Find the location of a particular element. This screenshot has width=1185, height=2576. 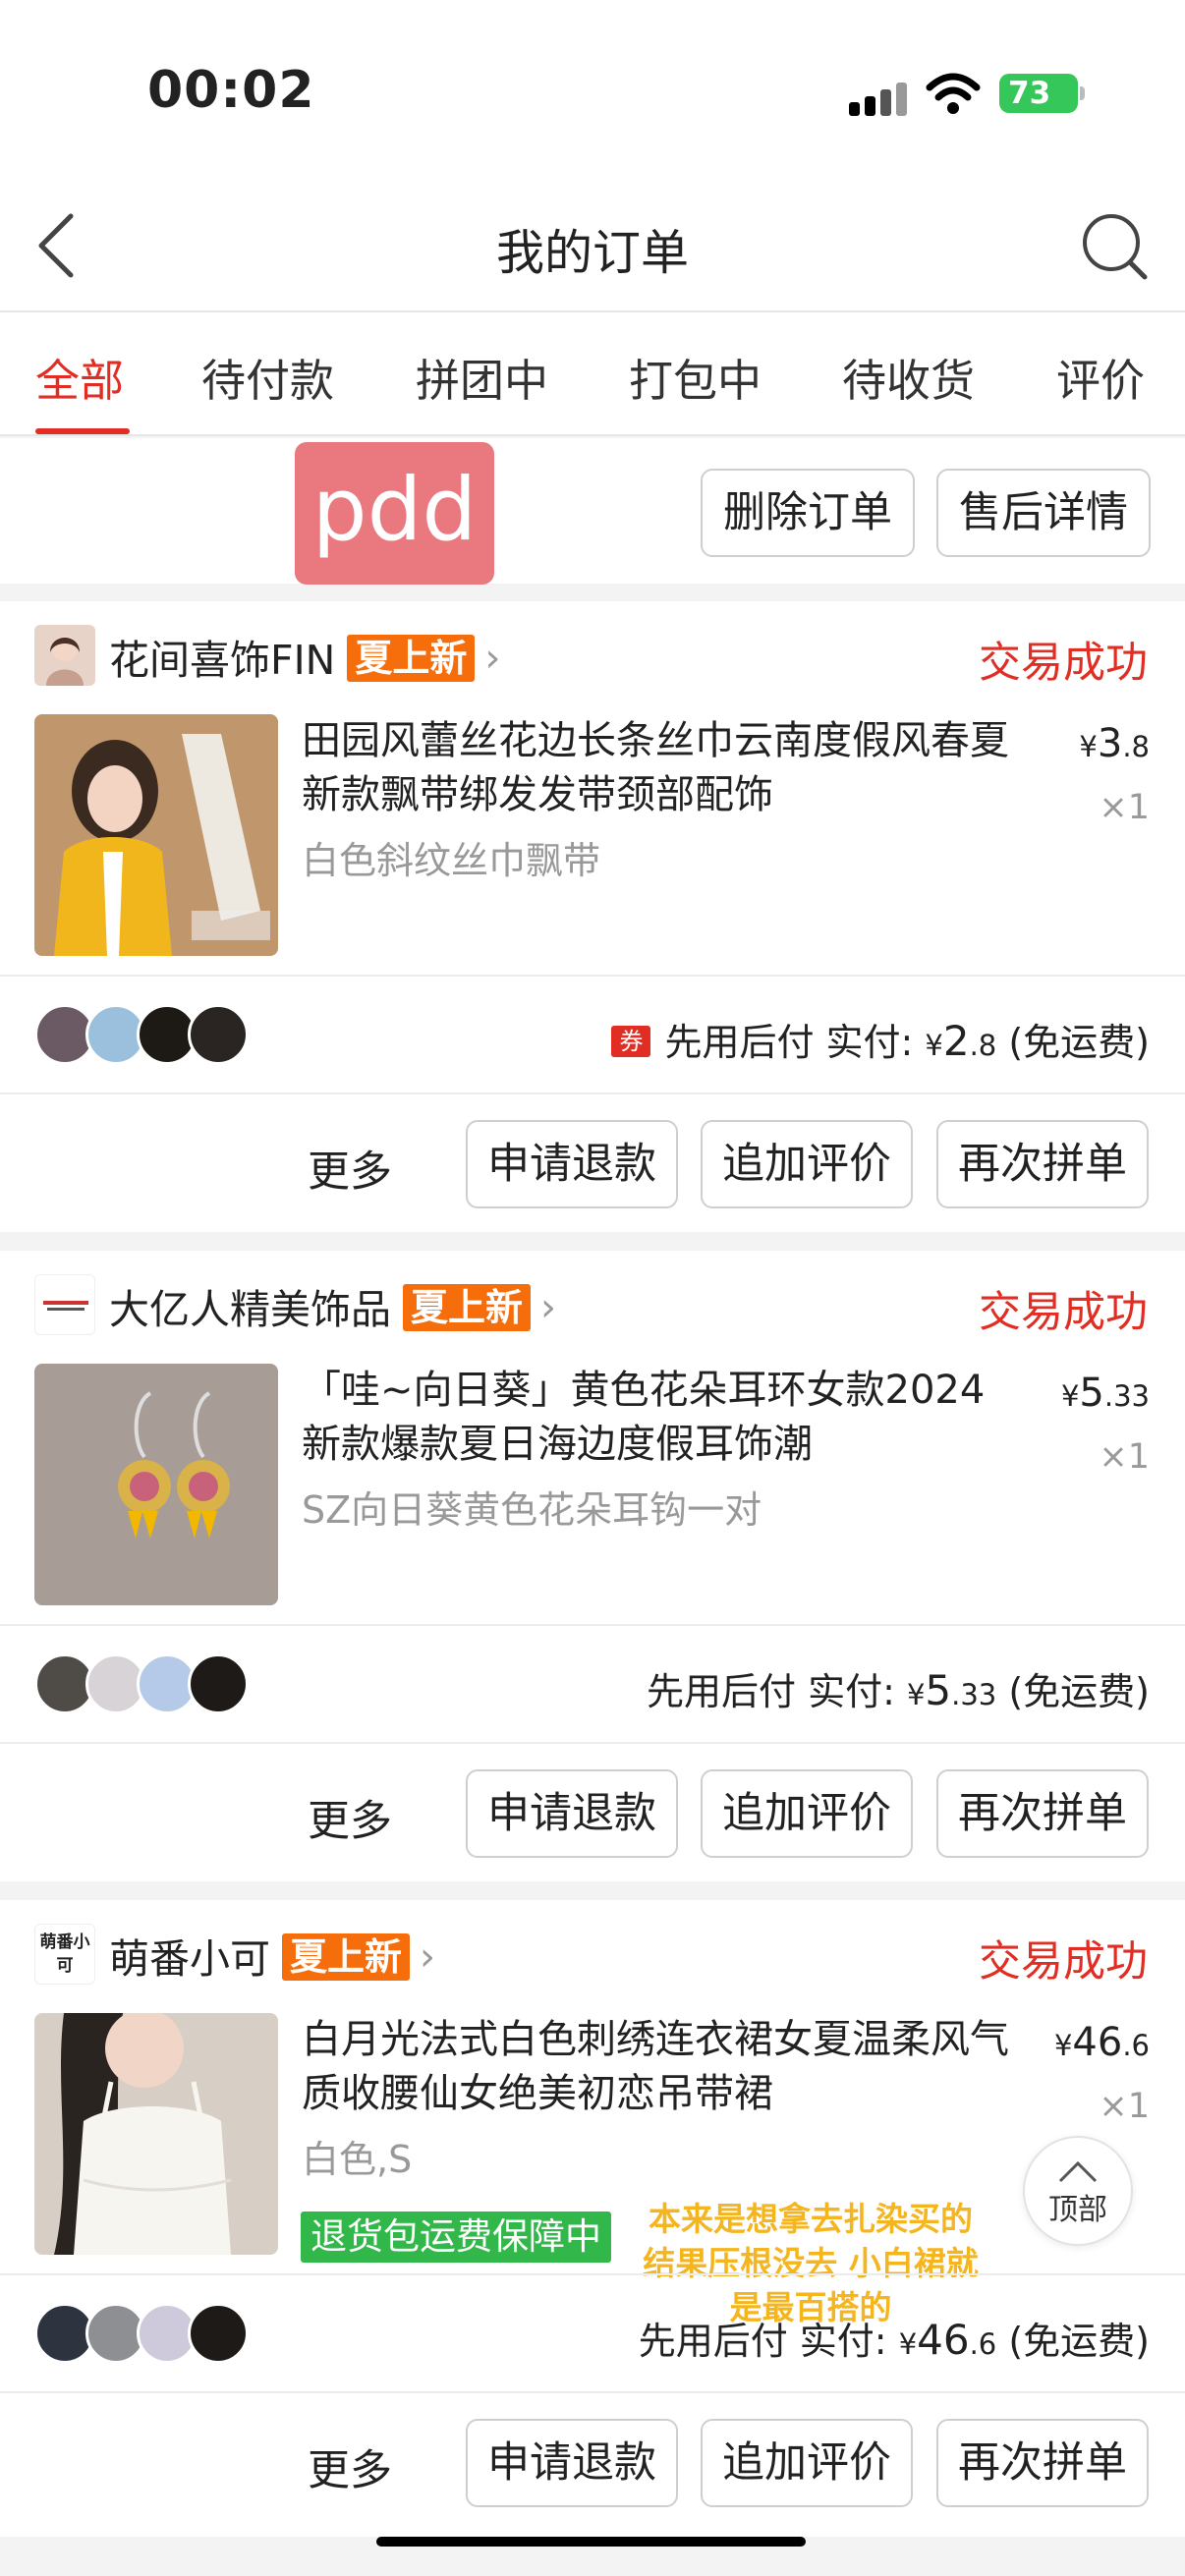

status-bar: 00:02 73 is located at coordinates (592, 93).